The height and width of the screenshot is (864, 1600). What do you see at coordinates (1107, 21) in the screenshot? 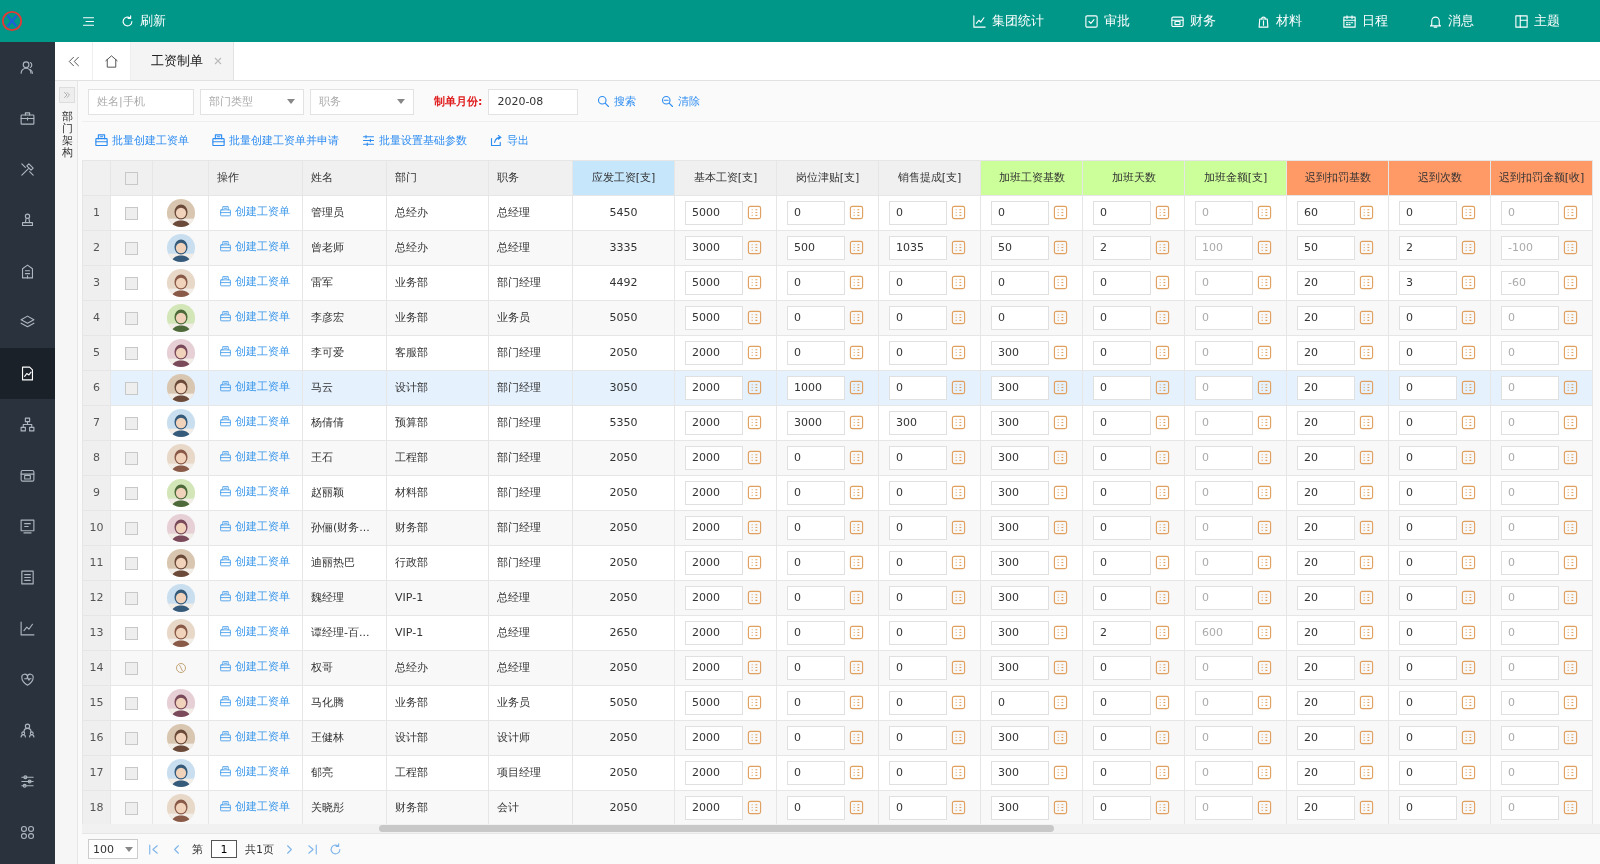
I see `nav-item: 审批` at bounding box center [1107, 21].